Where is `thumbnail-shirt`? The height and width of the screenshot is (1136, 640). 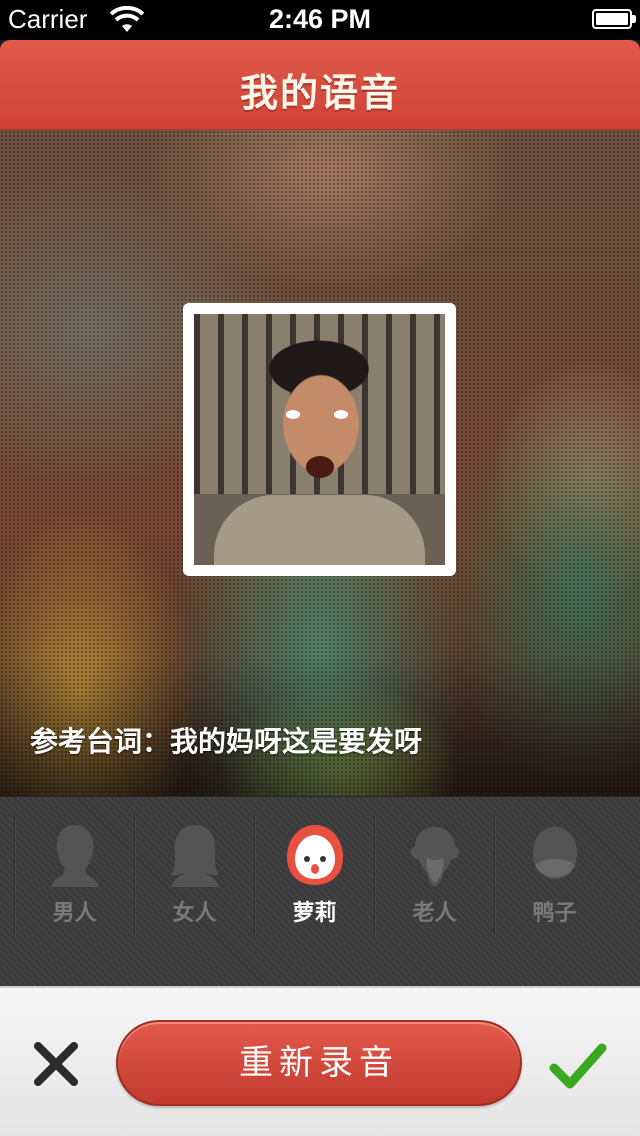 thumbnail-shirt is located at coordinates (319, 530).